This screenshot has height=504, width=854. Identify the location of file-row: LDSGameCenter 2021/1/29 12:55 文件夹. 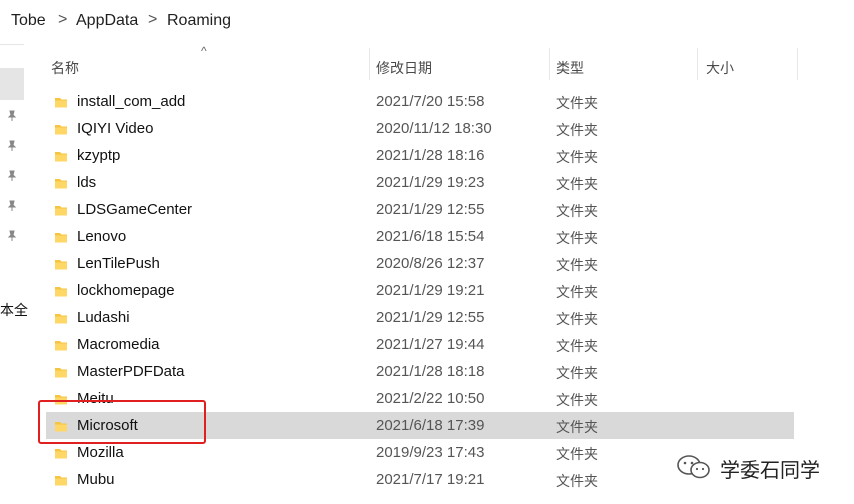
(420, 209).